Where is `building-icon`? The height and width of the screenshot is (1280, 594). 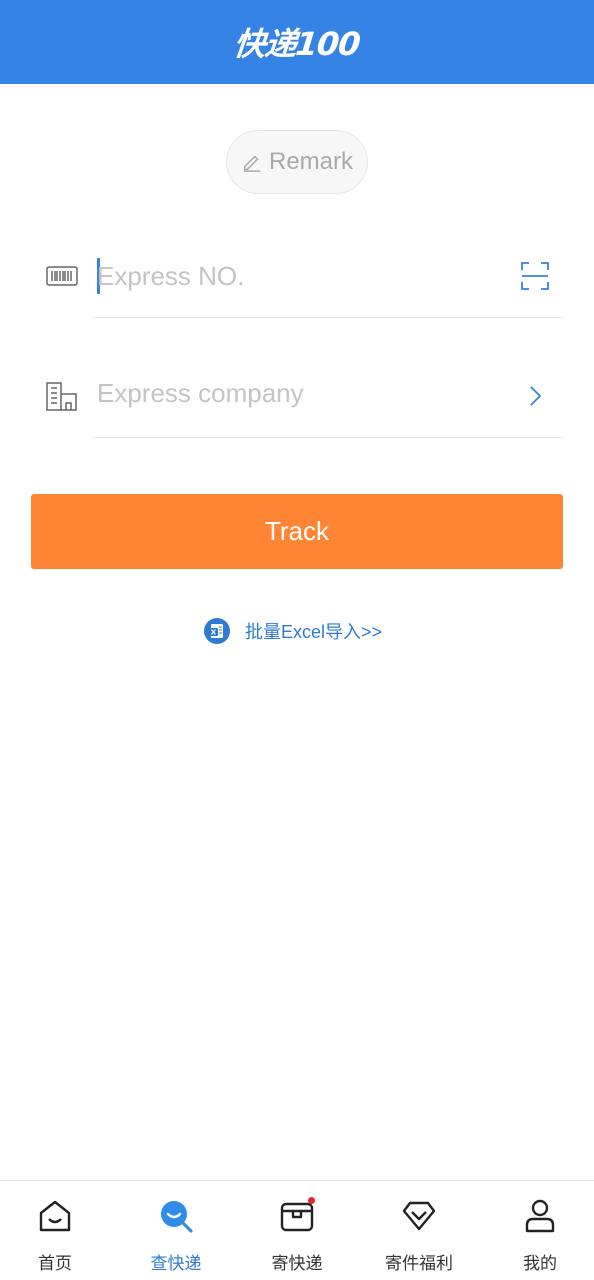 building-icon is located at coordinates (61, 396).